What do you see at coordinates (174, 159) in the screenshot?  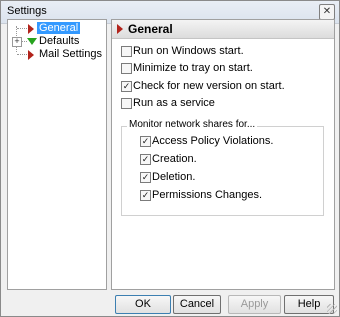 I see `checkbox-label: Creation.` at bounding box center [174, 159].